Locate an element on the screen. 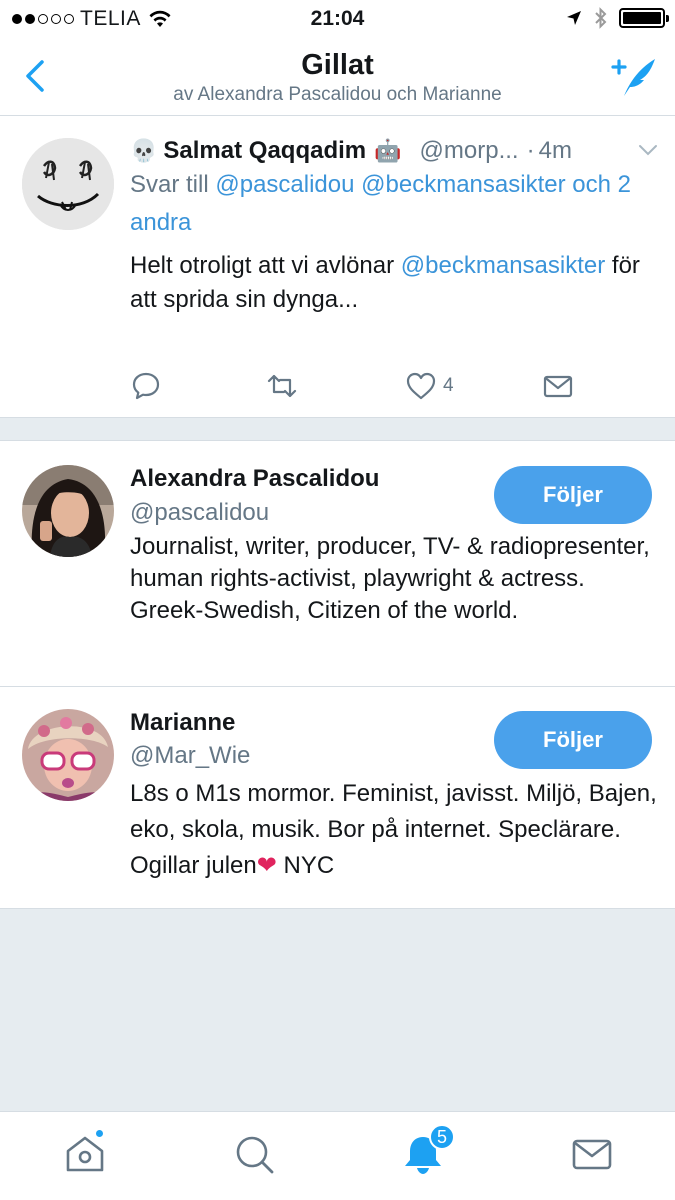  user-name: Alexandra Pascalidou is located at coordinates (254, 479).